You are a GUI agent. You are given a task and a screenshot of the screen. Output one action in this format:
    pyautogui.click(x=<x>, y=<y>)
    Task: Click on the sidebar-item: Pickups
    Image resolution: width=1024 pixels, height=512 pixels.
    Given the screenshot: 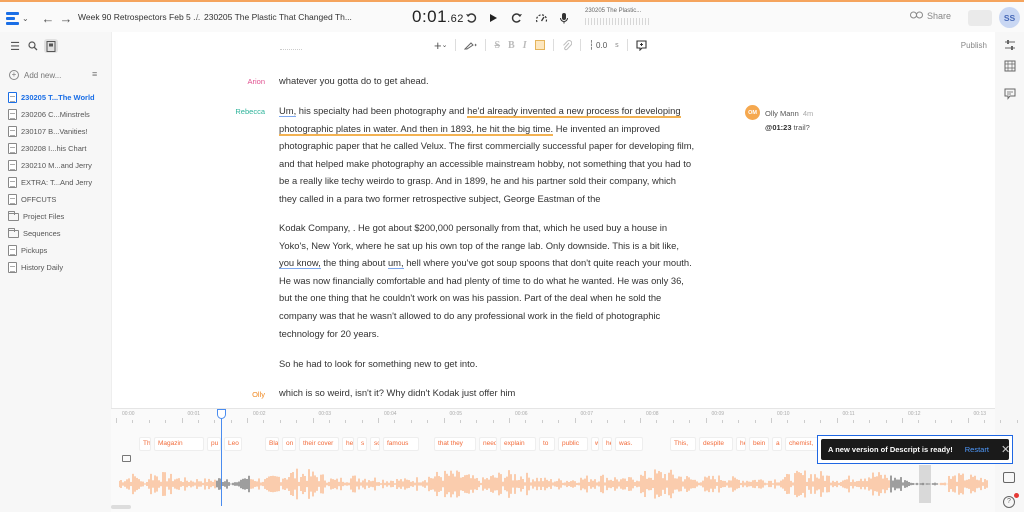 What is the action you would take?
    pyautogui.click(x=51, y=250)
    